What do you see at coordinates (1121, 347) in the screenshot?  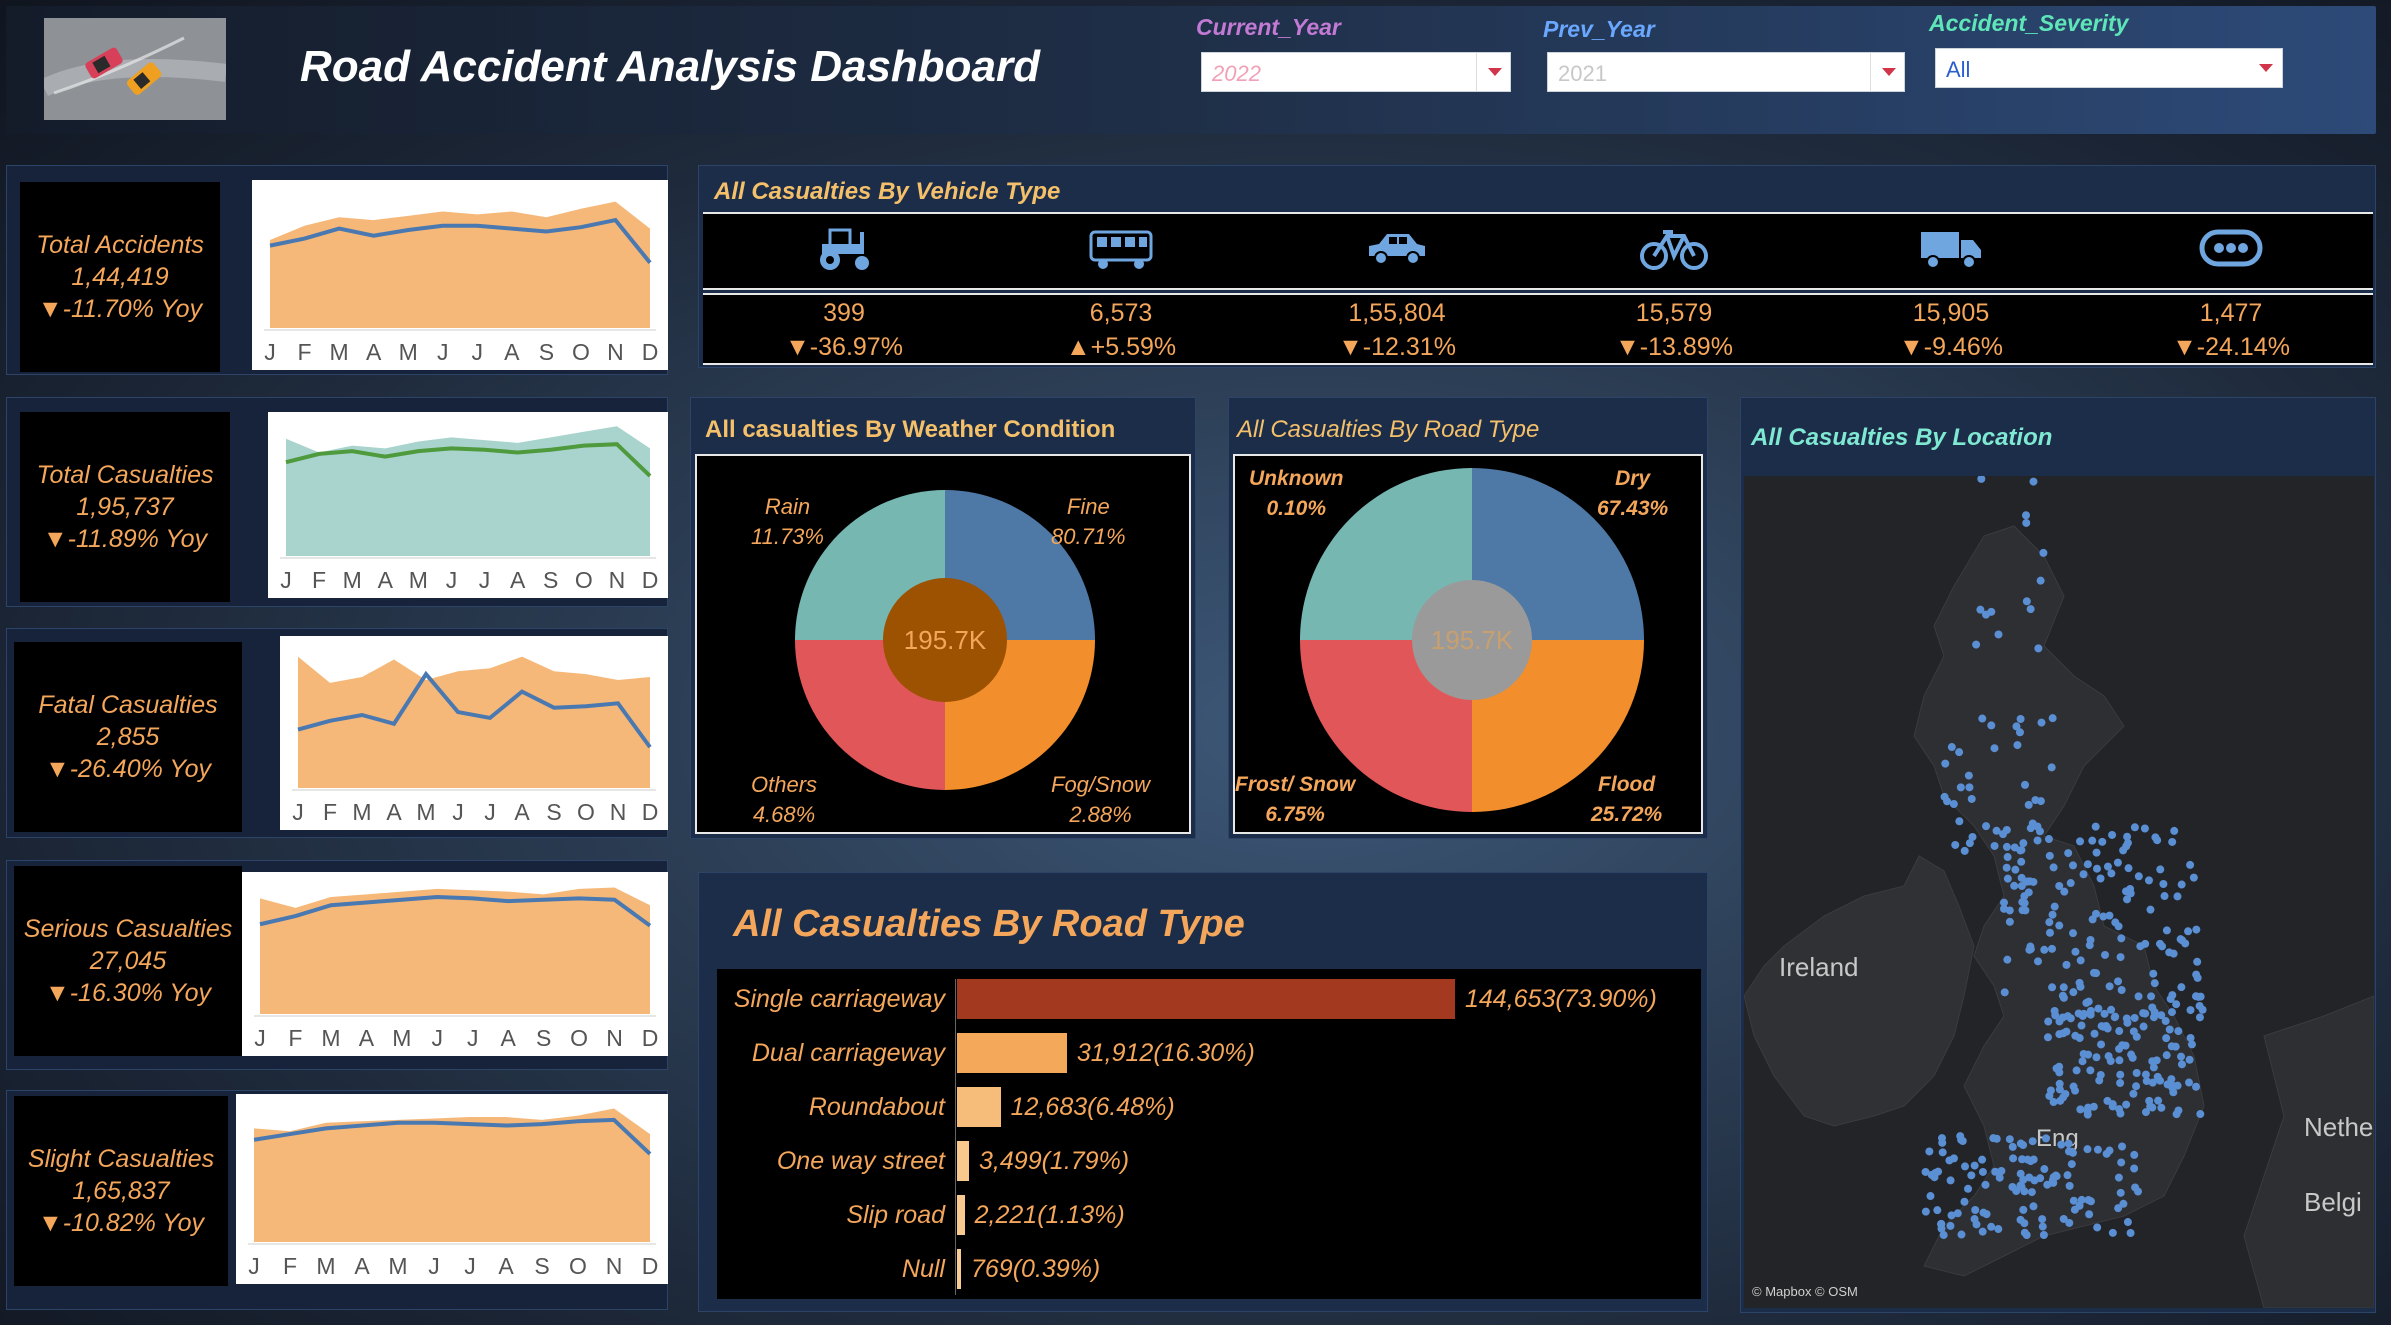 I see `vehicle-change: ▲+5.59%` at bounding box center [1121, 347].